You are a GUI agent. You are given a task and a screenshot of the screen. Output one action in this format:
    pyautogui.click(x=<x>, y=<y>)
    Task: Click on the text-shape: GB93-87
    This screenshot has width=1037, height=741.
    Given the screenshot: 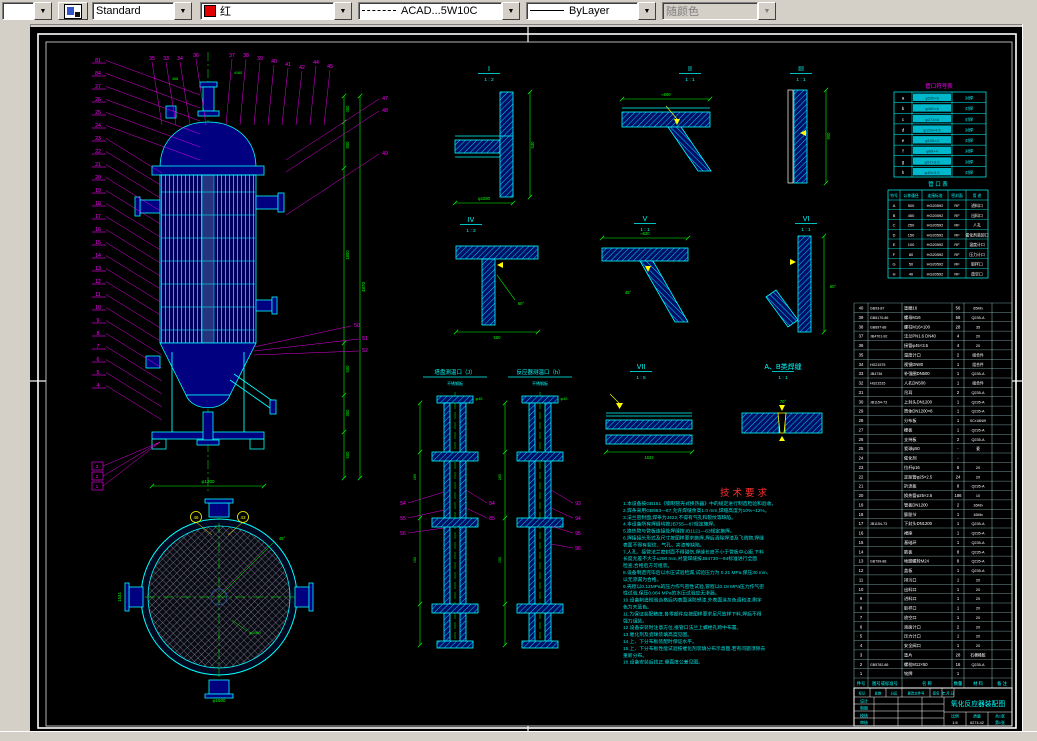 What is the action you would take?
    pyautogui.click(x=877, y=309)
    